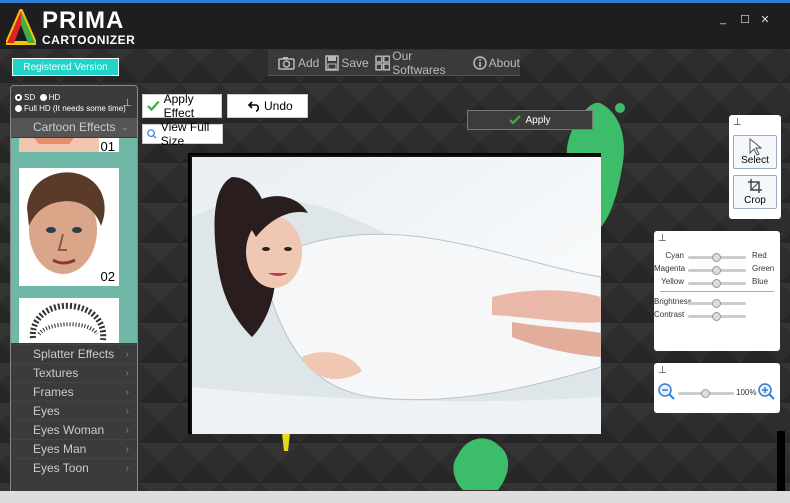 Image resolution: width=790 pixels, height=503 pixels. I want to click on menu-save: Save, so click(347, 62).